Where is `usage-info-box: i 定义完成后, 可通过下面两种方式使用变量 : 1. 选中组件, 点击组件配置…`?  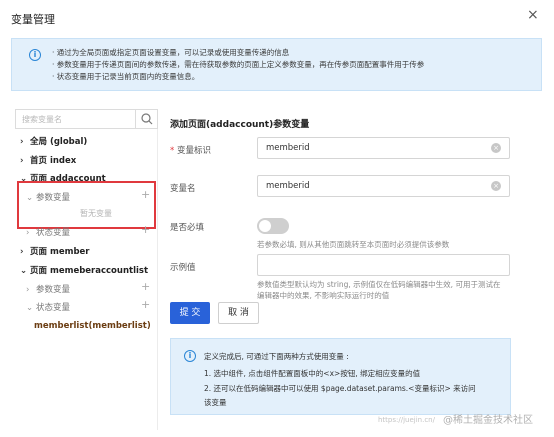 usage-info-box: i 定义完成后, 可通过下面两种方式使用变量 : 1. 选中组件, 点击组件配置… is located at coordinates (340, 376).